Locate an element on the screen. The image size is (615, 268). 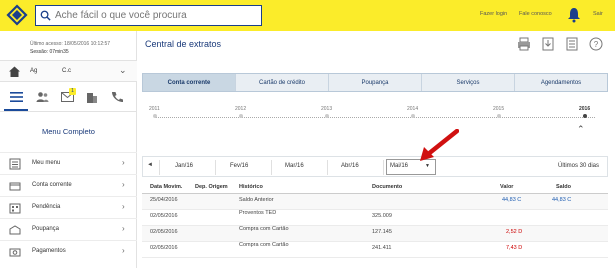
active-indicator is located at coordinates (16, 110).